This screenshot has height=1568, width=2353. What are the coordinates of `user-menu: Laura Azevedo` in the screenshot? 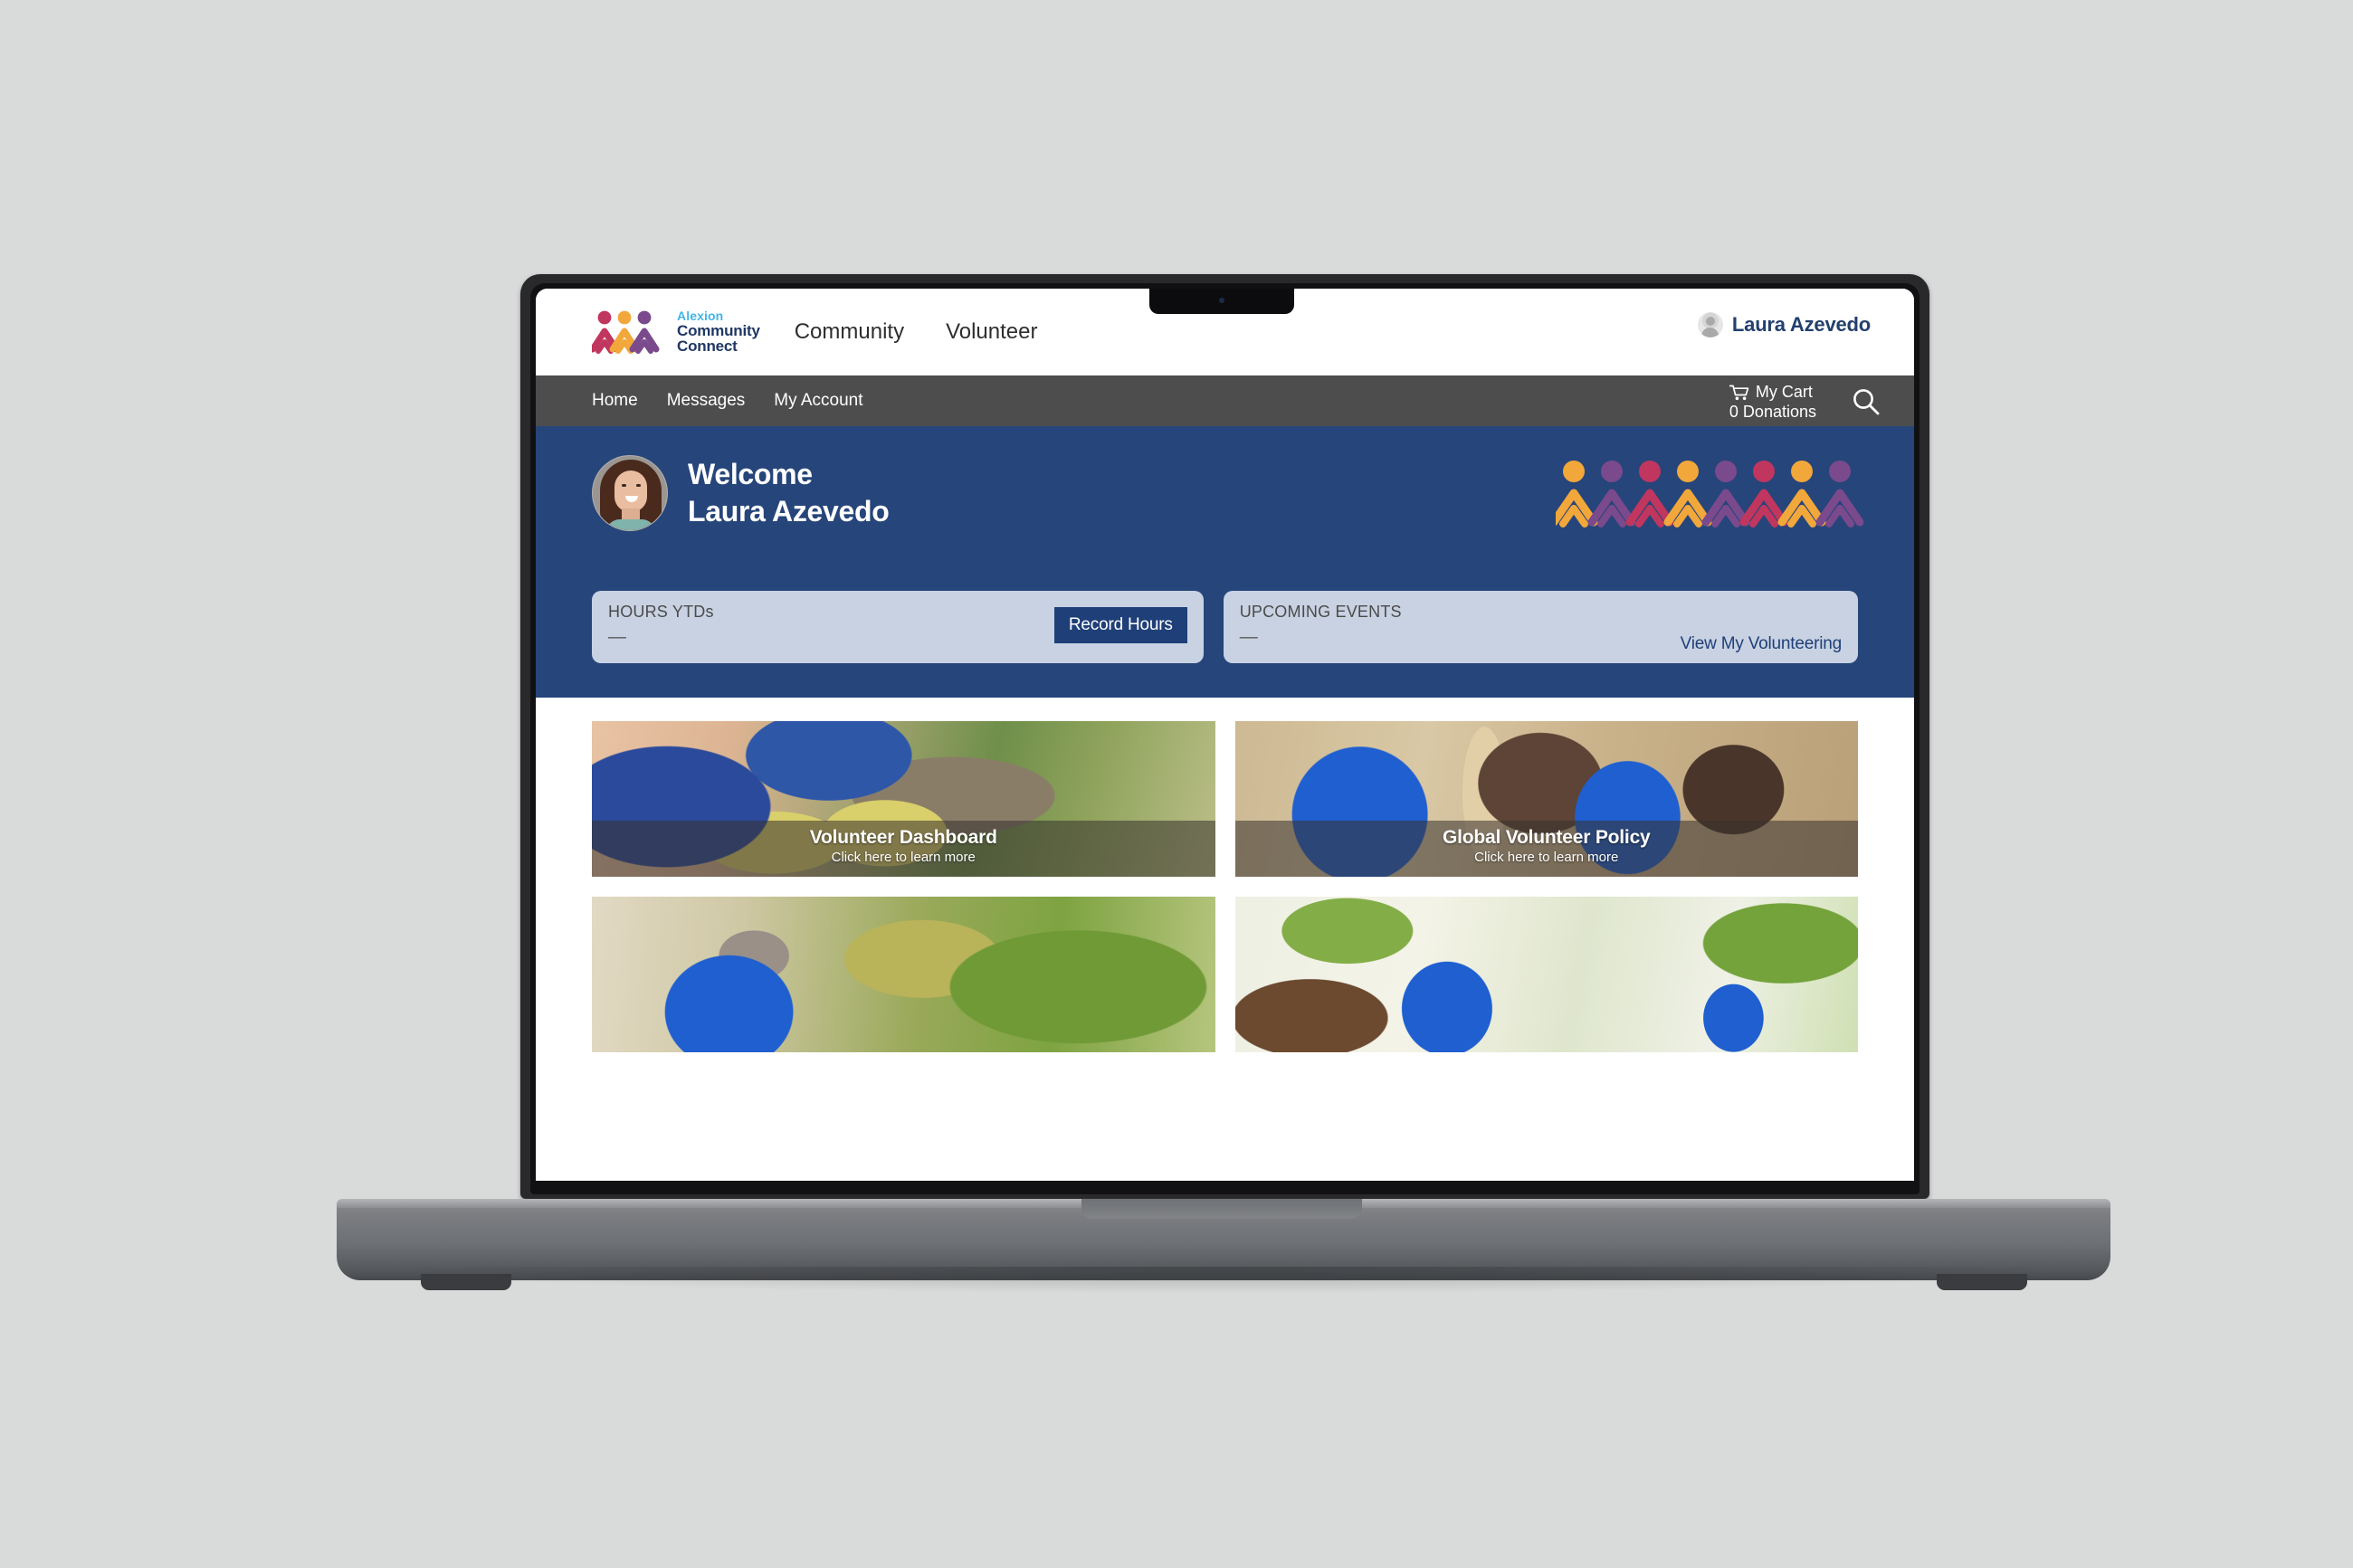 It's located at (1784, 324).